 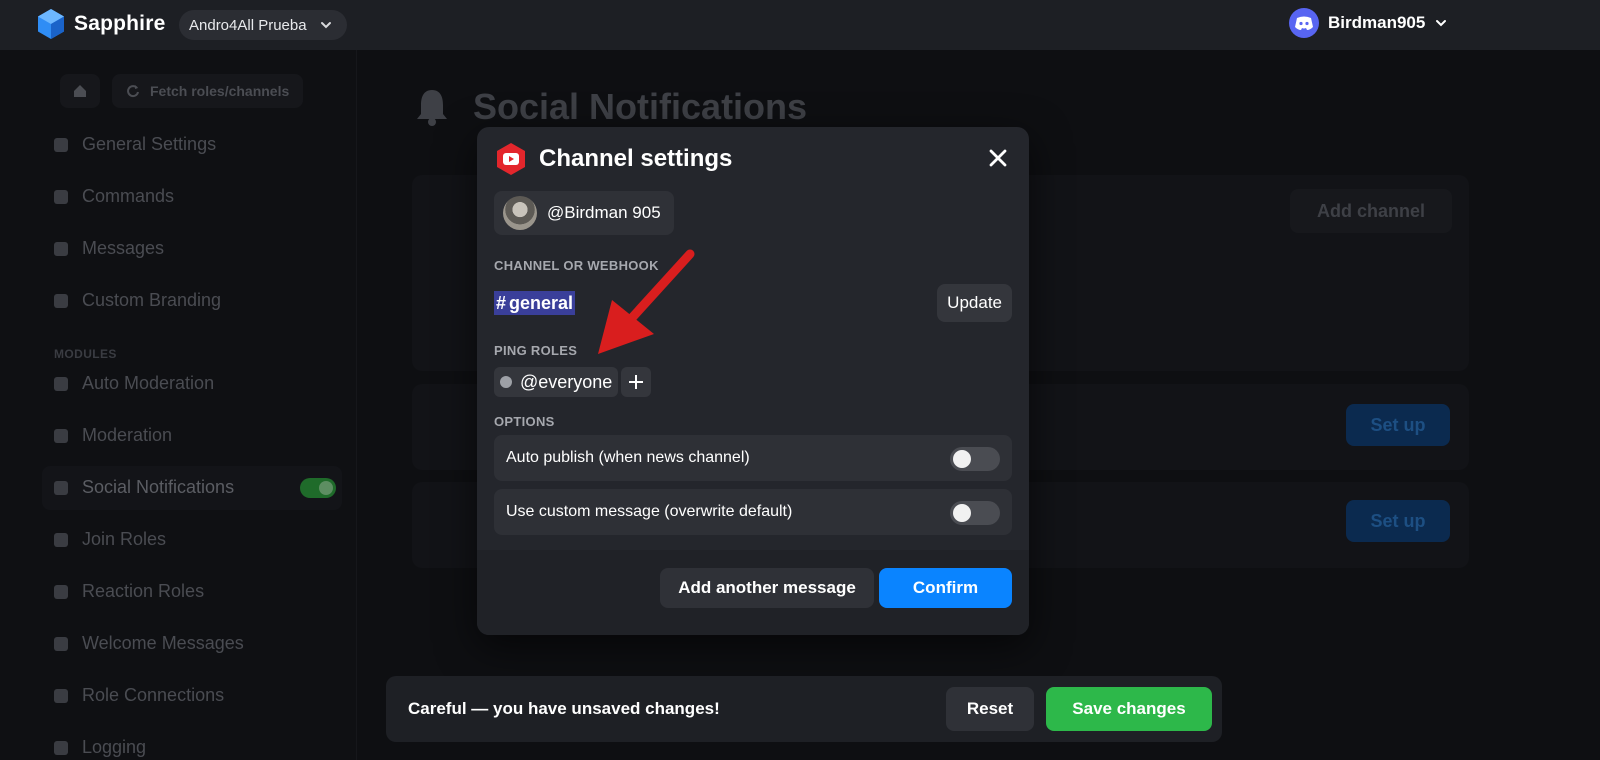 What do you see at coordinates (506, 382) in the screenshot?
I see `role-color-dot` at bounding box center [506, 382].